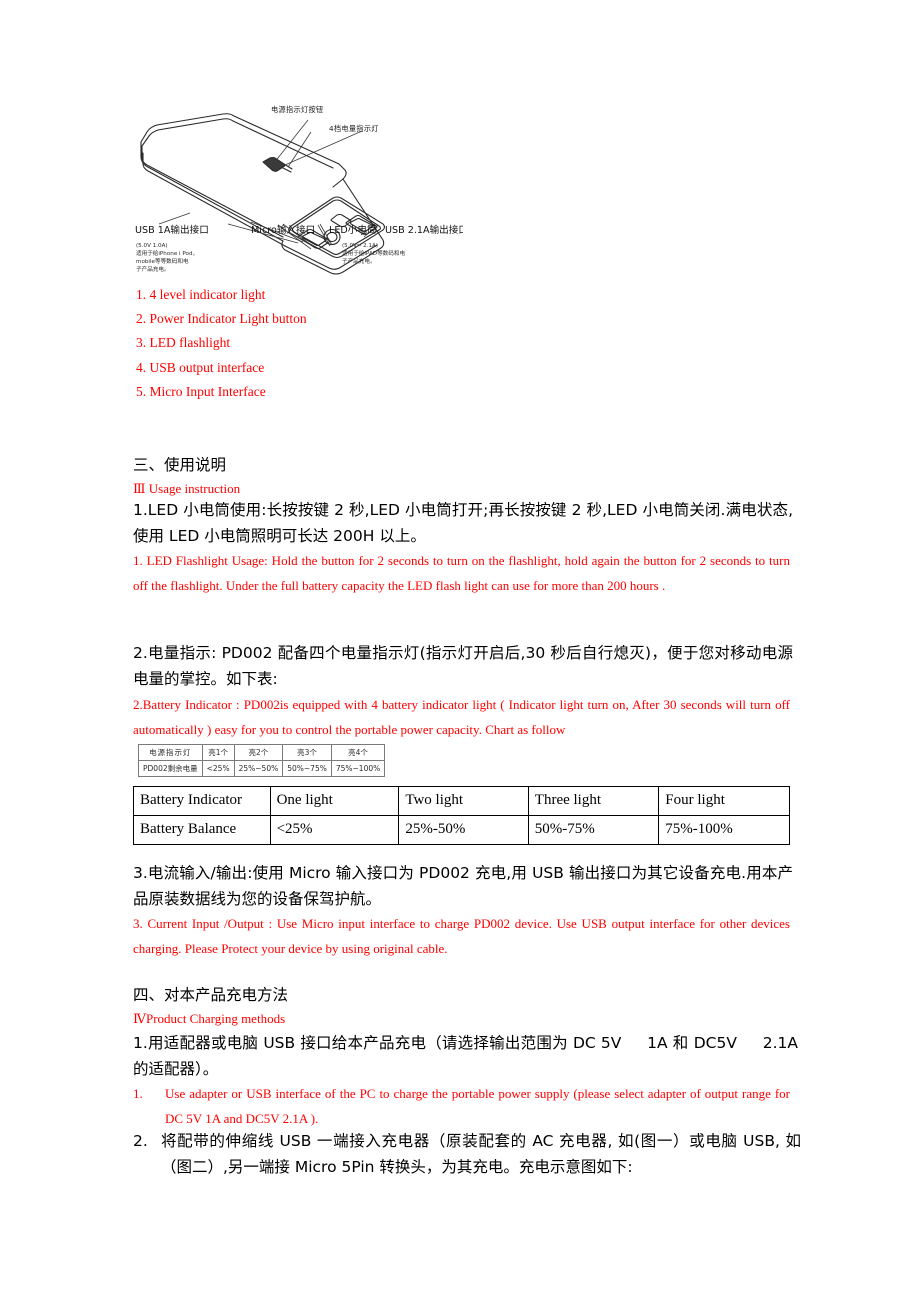 The height and width of the screenshot is (1302, 920). Describe the element at coordinates (153, 269) in the screenshot. I see `diagram-spec-left-line4: 子产品充电。` at that location.